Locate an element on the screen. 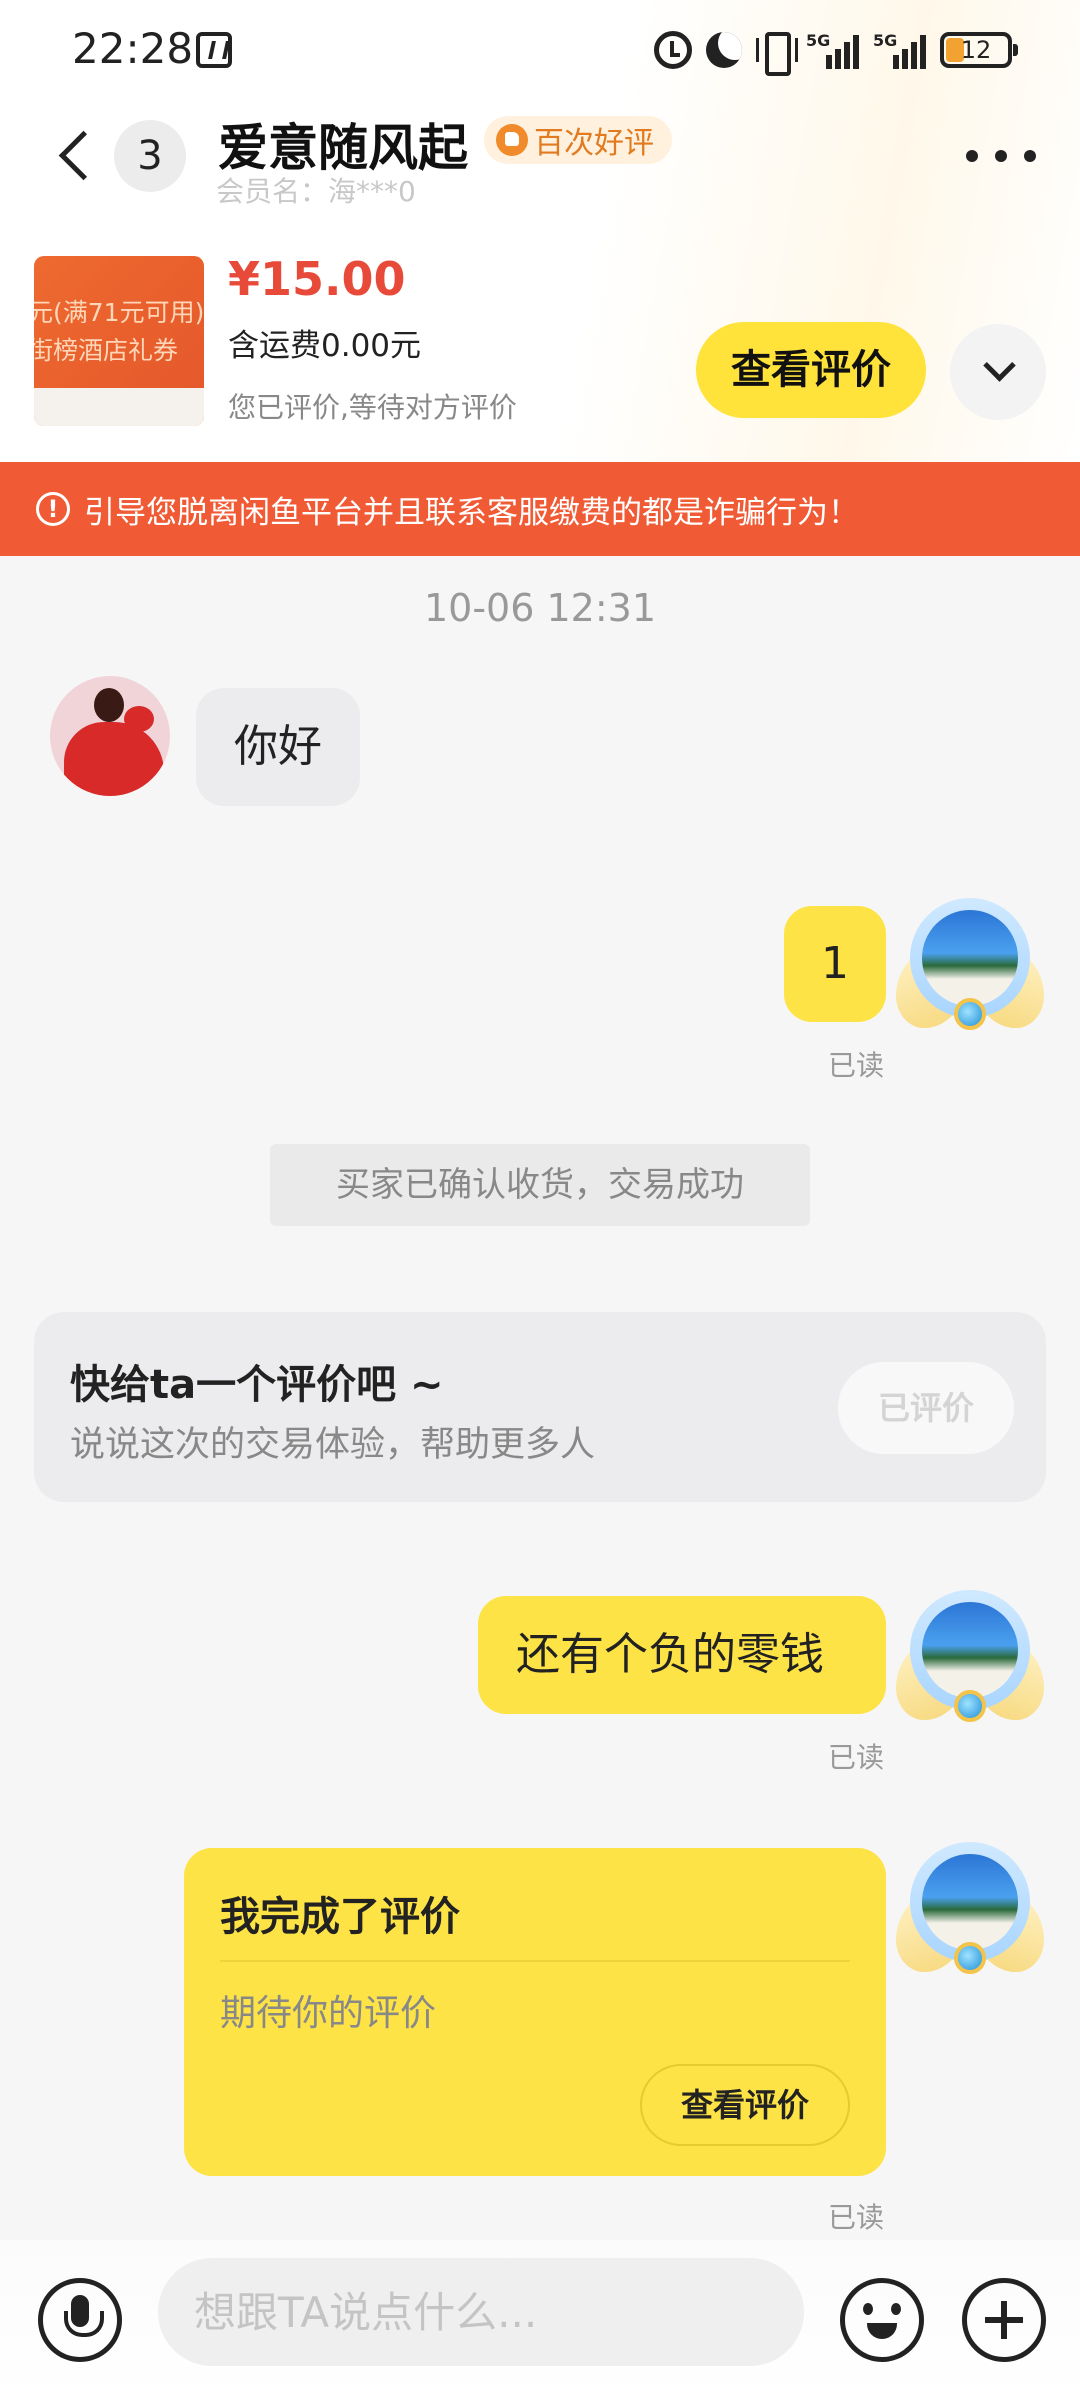  unread-count-badge: 3 is located at coordinates (150, 156).